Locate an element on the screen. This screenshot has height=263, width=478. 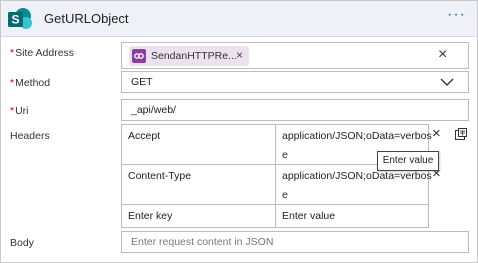
uri-input: _api/web/ is located at coordinates (295, 110).